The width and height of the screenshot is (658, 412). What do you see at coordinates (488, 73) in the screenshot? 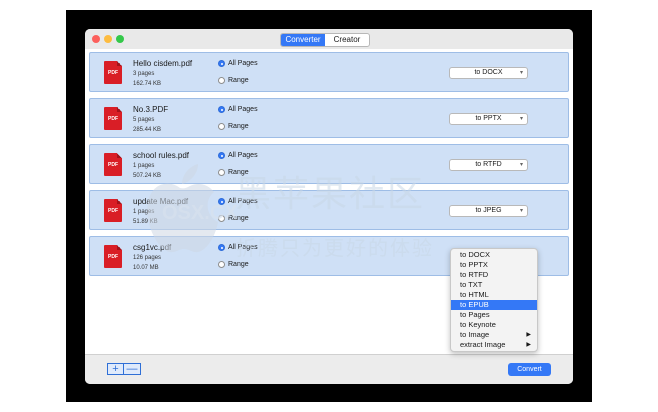
I see `output-format-select: to DOCX ▾` at bounding box center [488, 73].